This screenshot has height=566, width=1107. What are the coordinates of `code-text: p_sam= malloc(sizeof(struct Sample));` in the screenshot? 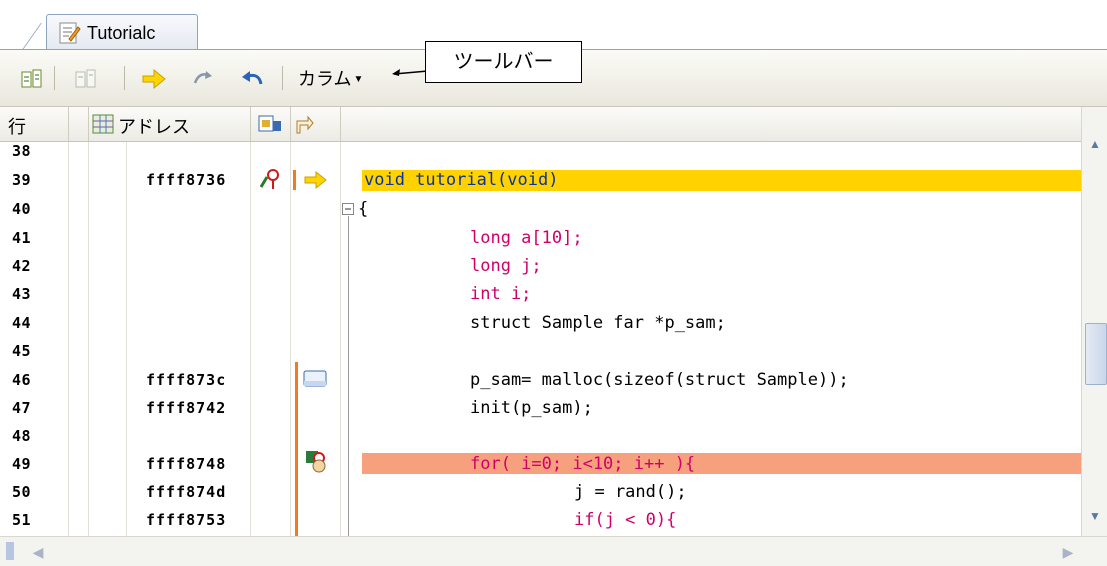 It's located at (659, 380).